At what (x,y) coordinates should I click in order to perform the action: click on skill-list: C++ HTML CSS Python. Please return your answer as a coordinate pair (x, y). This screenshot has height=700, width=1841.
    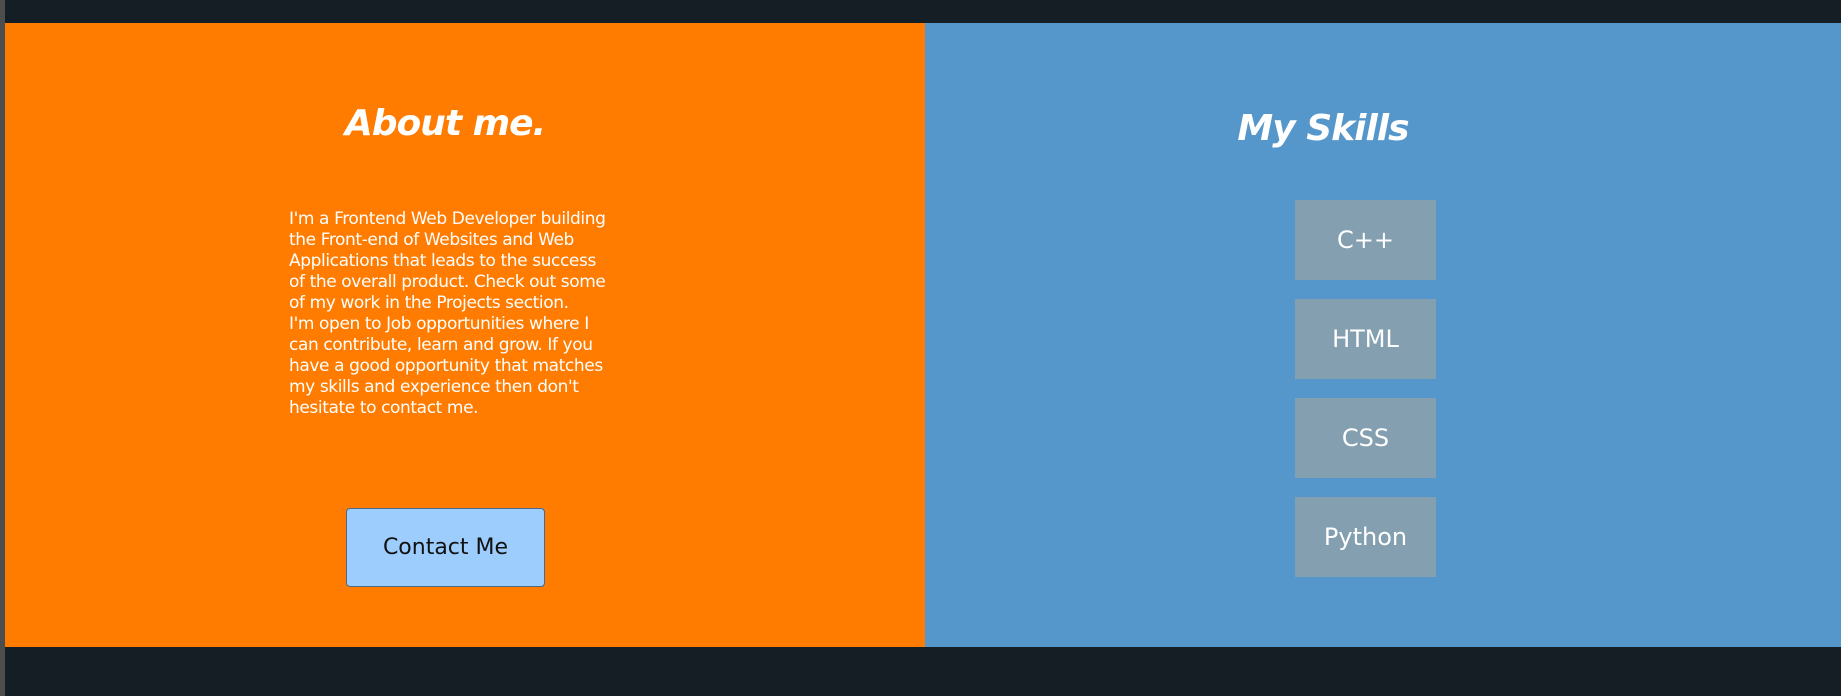
    Looking at the image, I should click on (1365, 398).